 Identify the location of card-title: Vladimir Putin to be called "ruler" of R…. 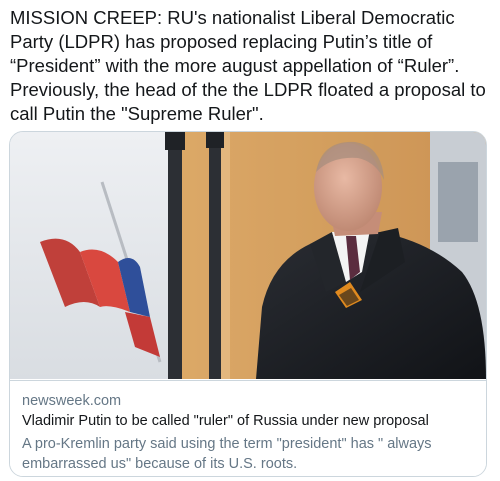
(249, 421).